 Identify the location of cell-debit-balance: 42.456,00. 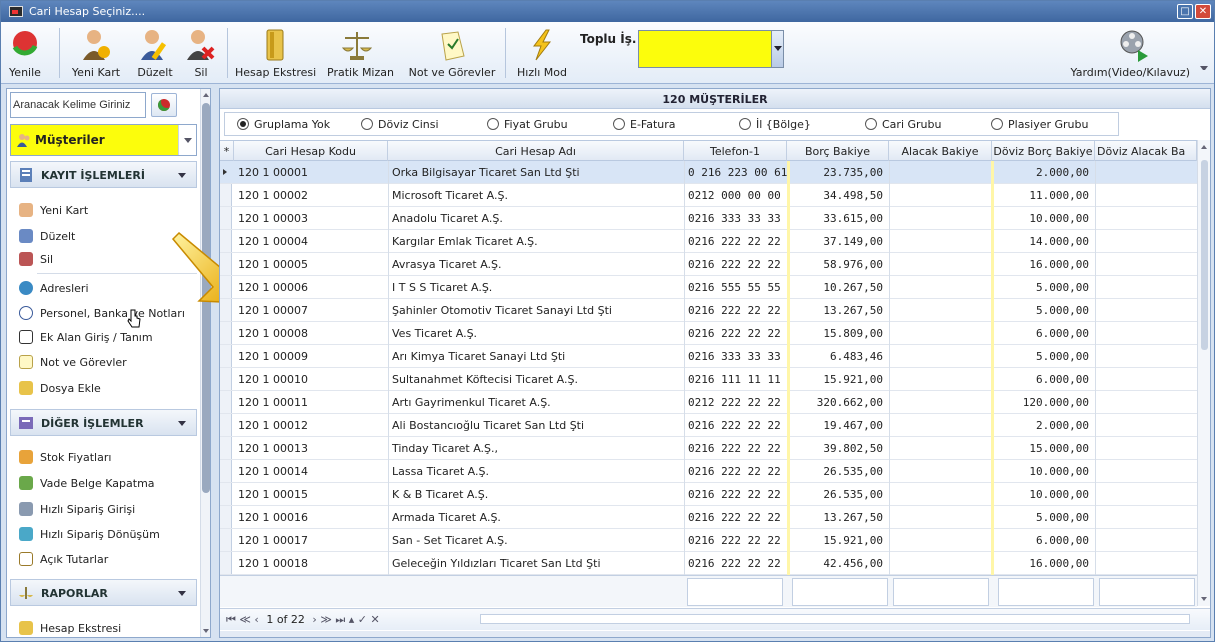
(838, 563).